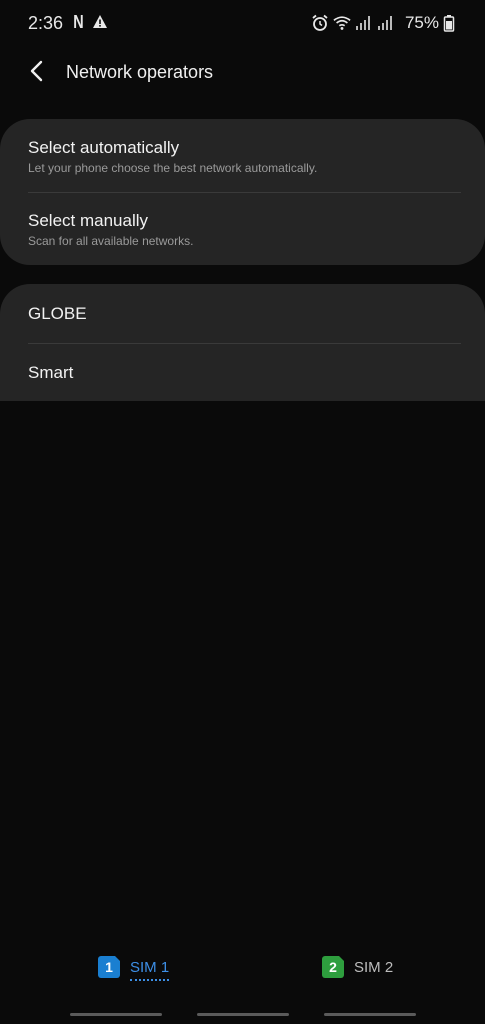 Image resolution: width=485 pixels, height=1024 pixels. Describe the element at coordinates (109, 967) in the screenshot. I see `sim-1-badge-icon: 1` at that location.